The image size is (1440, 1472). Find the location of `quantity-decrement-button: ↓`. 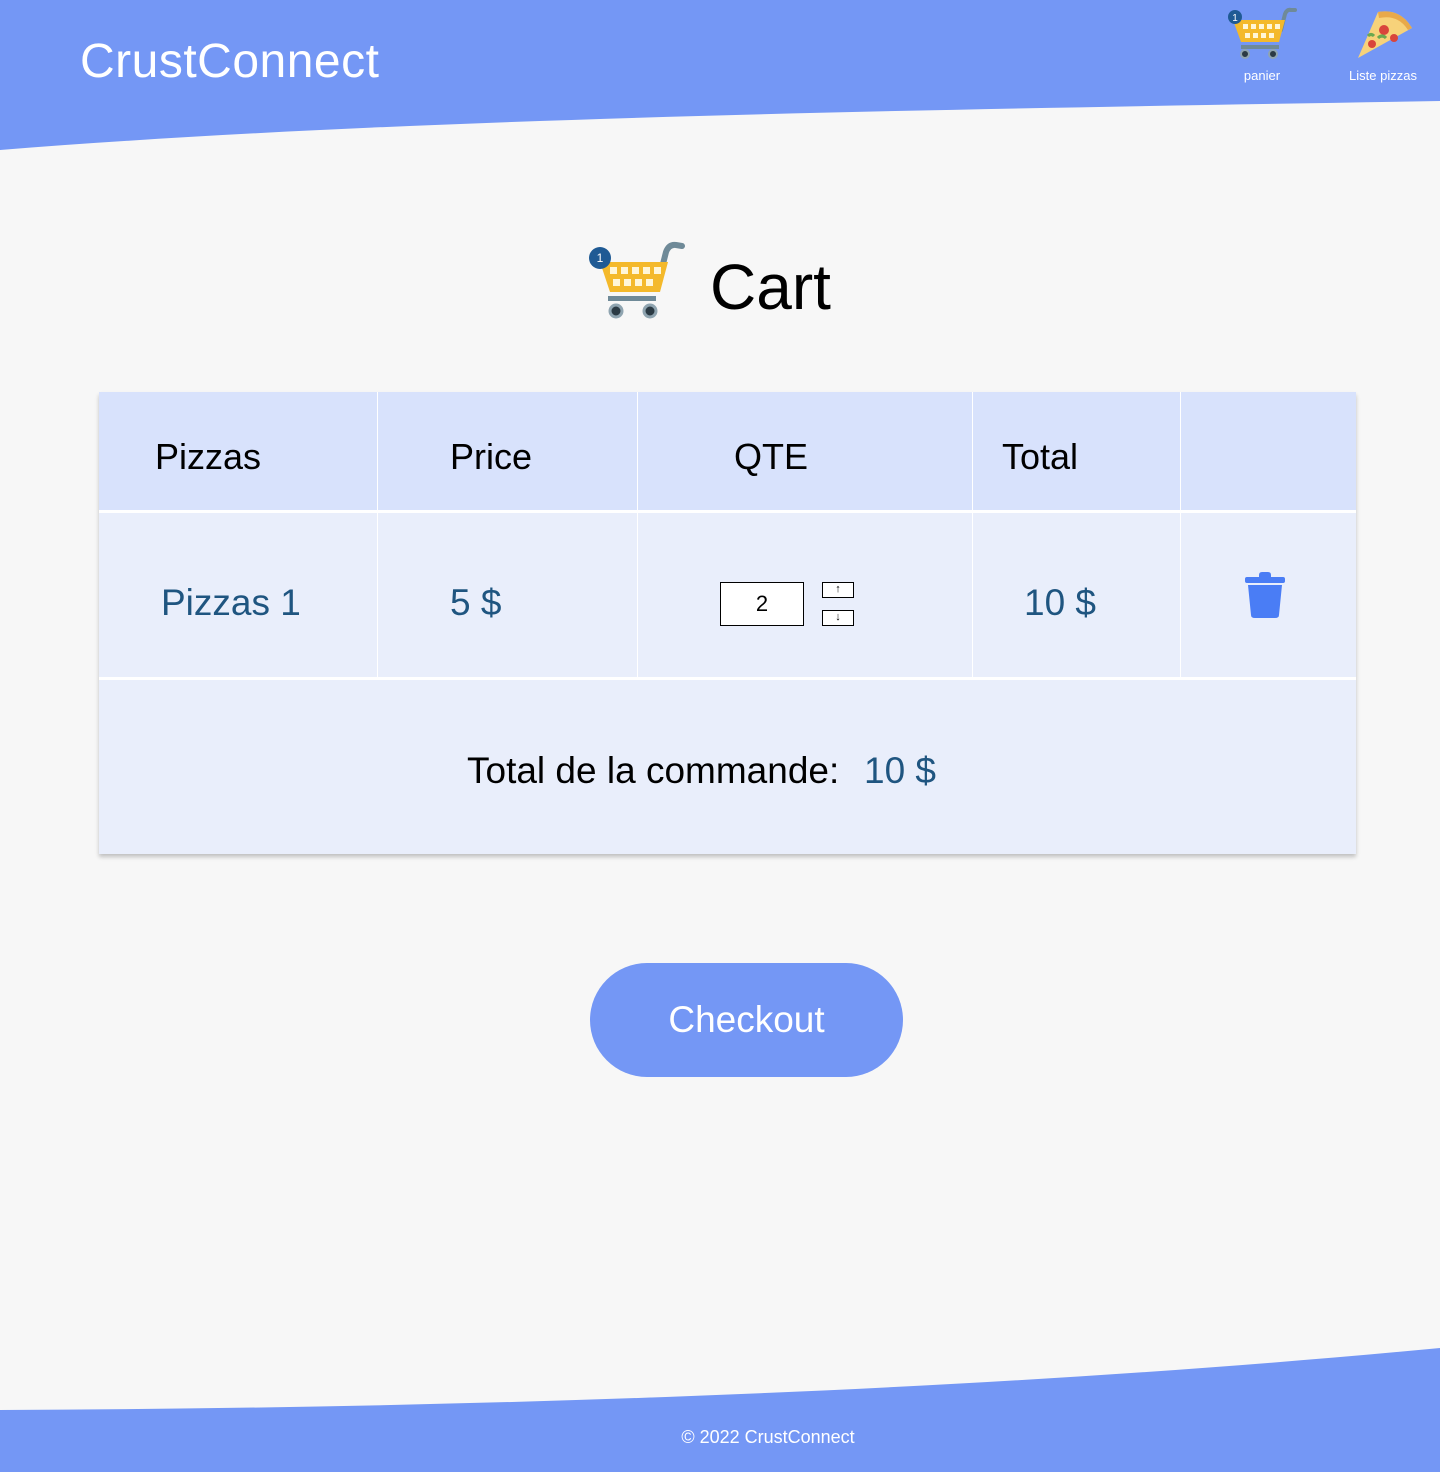

quantity-decrement-button: ↓ is located at coordinates (838, 618).